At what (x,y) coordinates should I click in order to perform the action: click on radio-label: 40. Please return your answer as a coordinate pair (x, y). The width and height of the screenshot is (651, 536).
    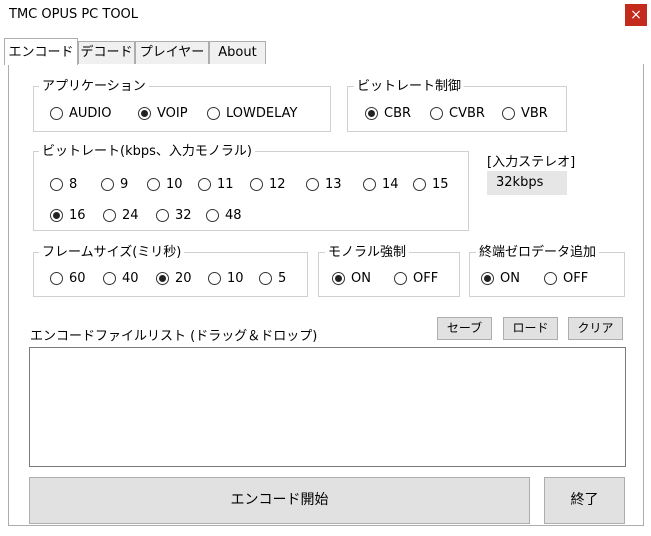
    Looking at the image, I should click on (130, 278).